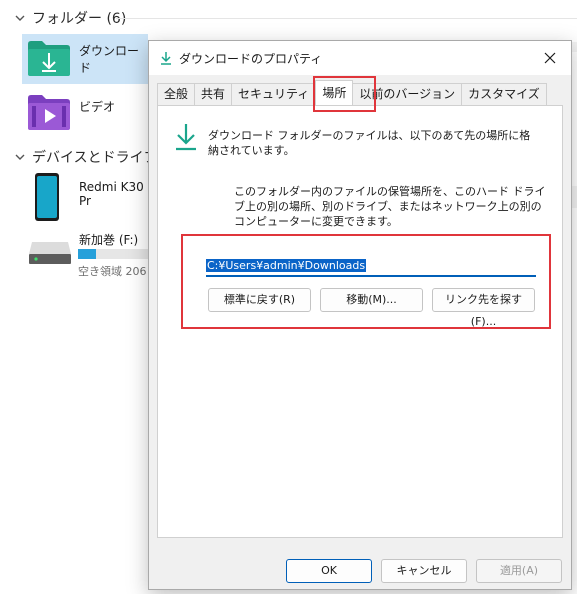 The height and width of the screenshot is (594, 577). Describe the element at coordinates (97, 107) in the screenshot. I see `folder-label-videos: ビデオ` at that location.